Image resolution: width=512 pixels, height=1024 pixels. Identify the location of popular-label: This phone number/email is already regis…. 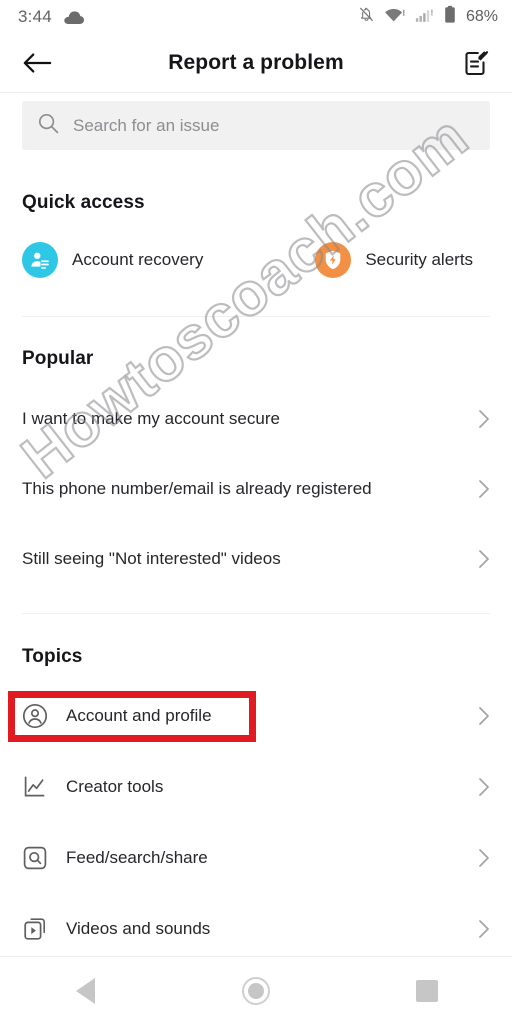
(197, 488).